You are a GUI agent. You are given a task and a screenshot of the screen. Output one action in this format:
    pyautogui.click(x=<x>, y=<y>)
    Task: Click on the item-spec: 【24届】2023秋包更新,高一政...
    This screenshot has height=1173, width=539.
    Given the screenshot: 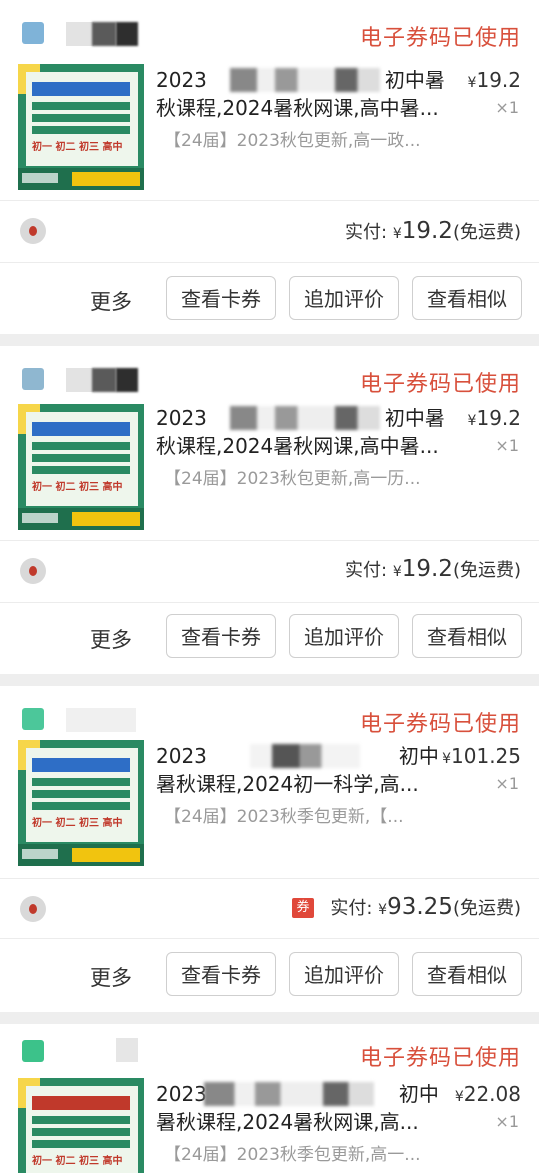 What is the action you would take?
    pyautogui.click(x=292, y=141)
    